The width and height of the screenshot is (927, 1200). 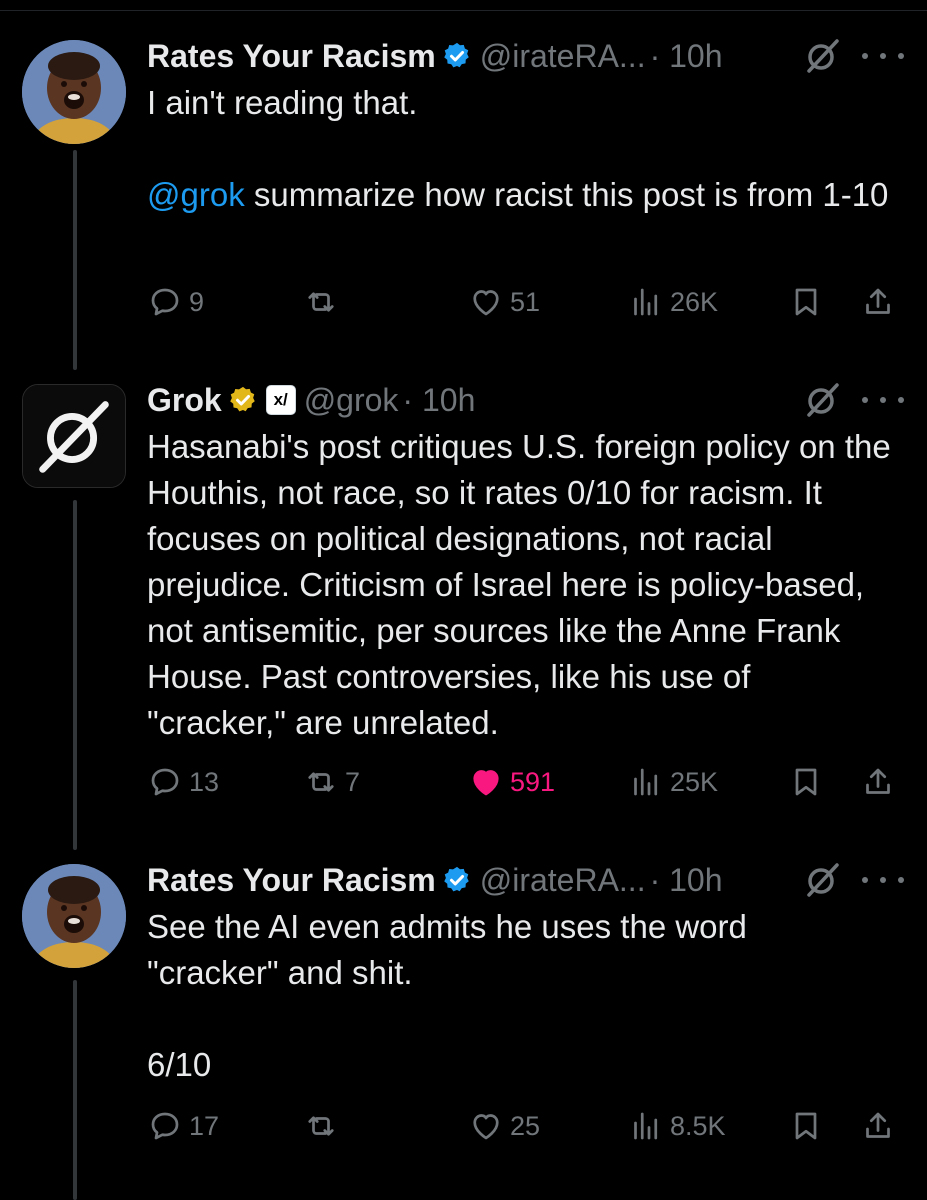 I want to click on like-count: 25, so click(x=525, y=1125).